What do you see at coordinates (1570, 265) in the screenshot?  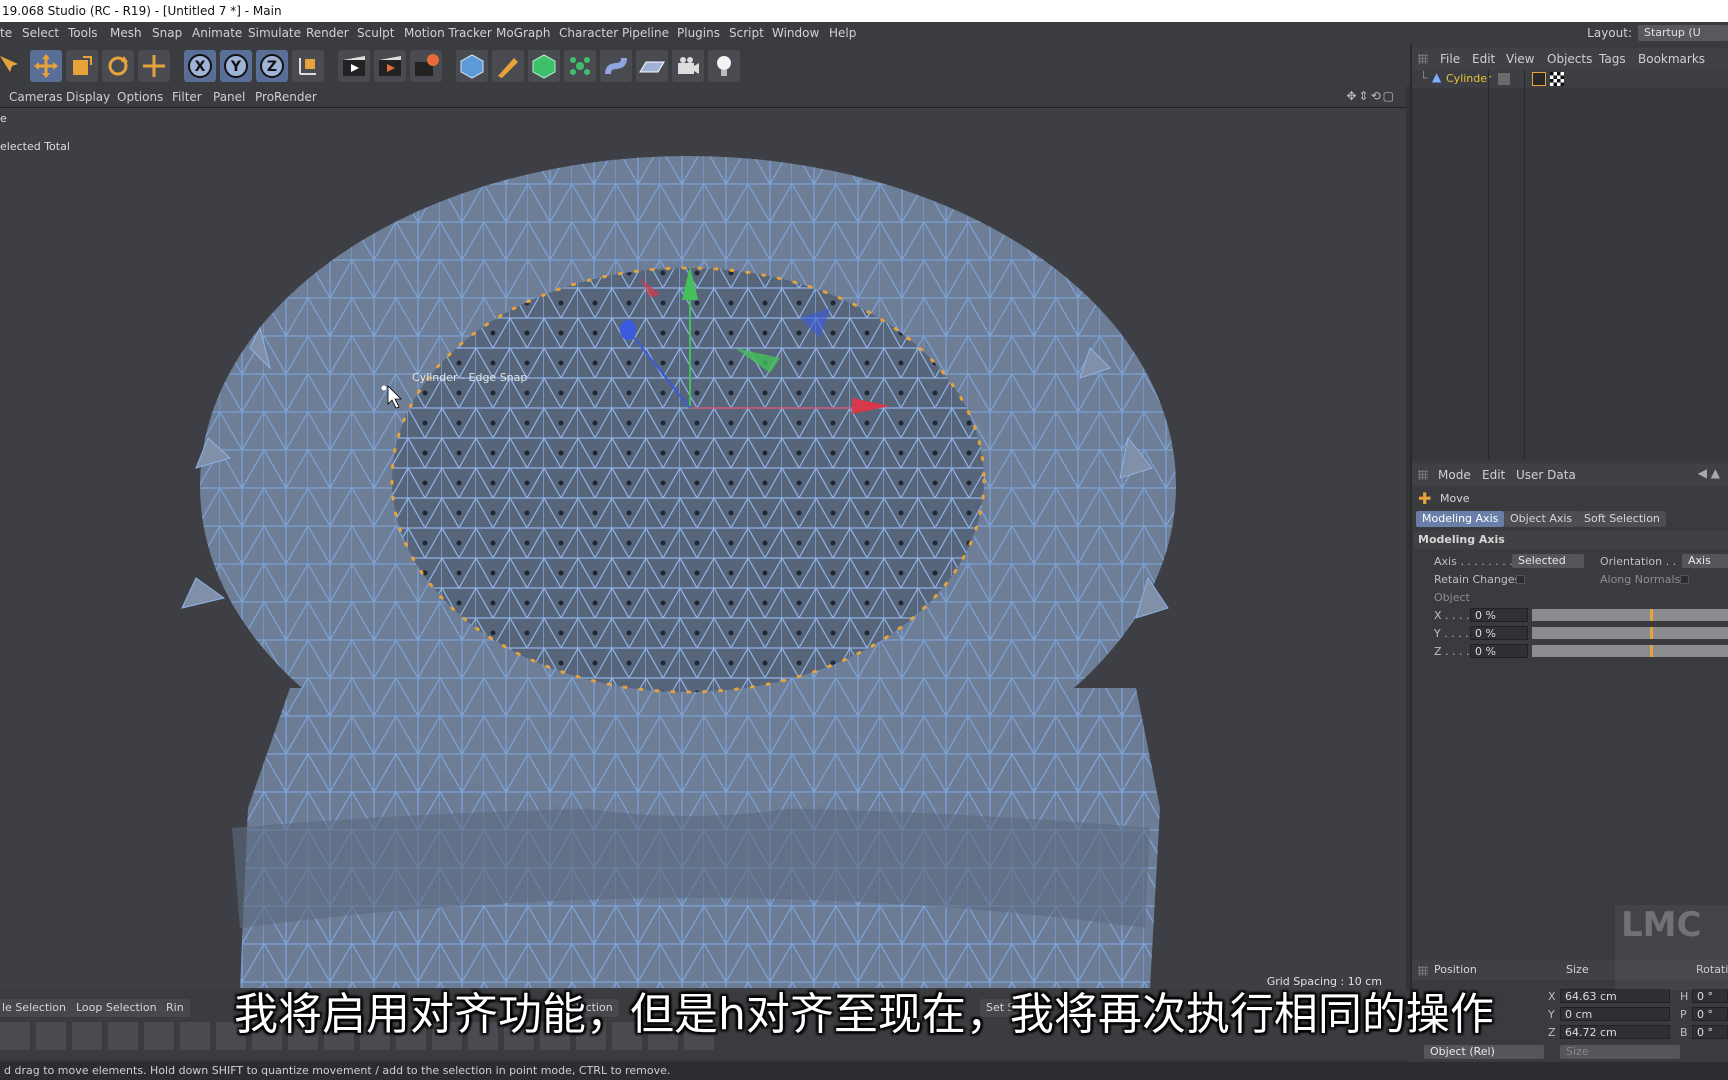 I see `object-list: └ ▲ Cylinder` at bounding box center [1570, 265].